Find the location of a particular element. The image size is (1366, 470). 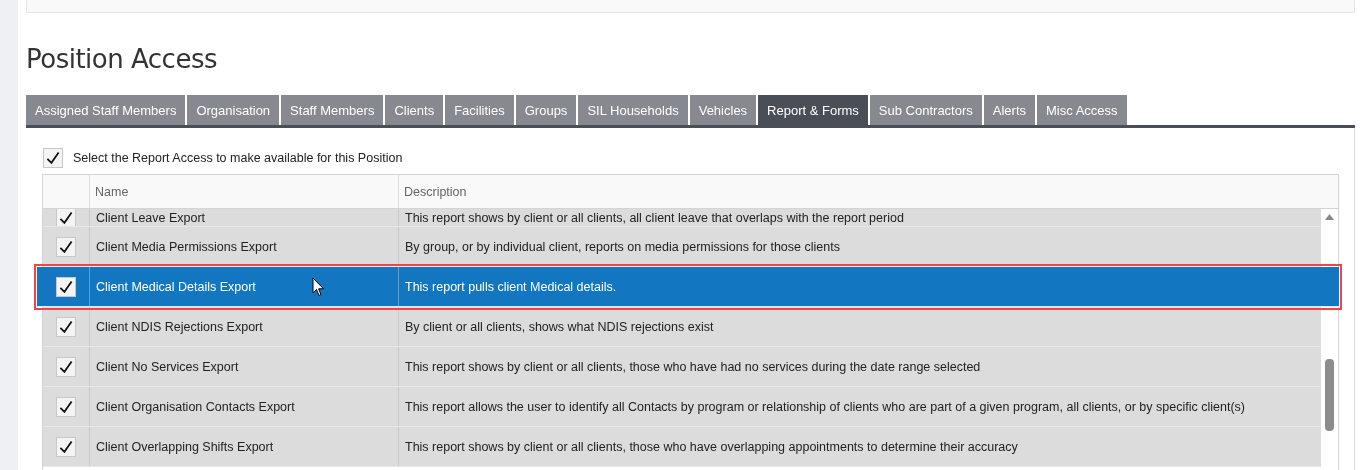

tab: Misc Access is located at coordinates (1082, 110).